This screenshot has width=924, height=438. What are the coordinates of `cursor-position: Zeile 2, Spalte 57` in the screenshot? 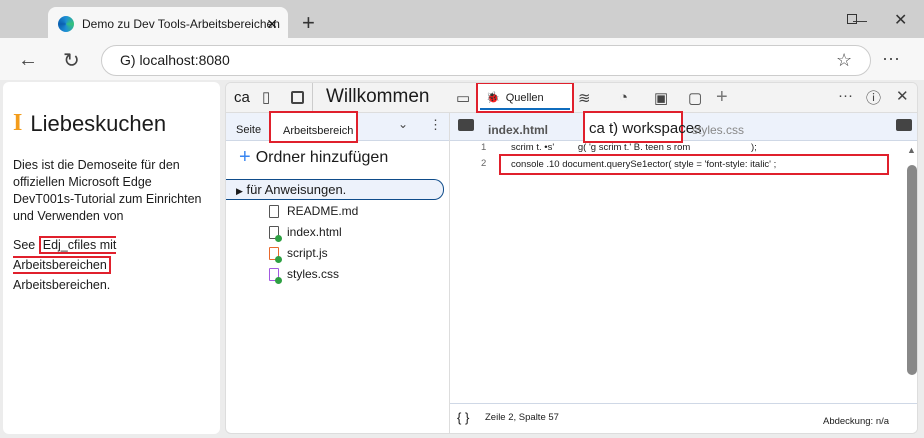 It's located at (522, 417).